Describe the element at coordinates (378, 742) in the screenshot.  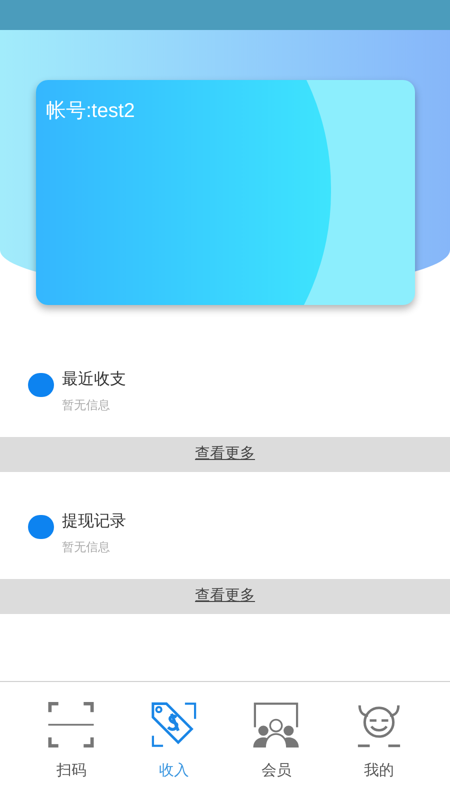
I see `tab-item: 我的` at that location.